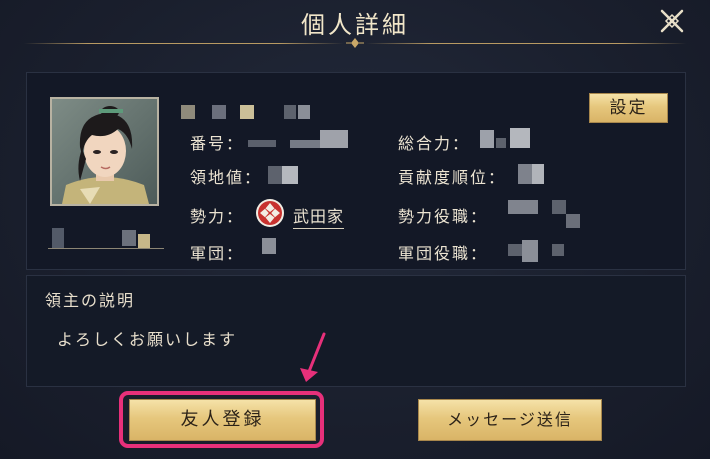  Describe the element at coordinates (355, 43) in the screenshot. I see `title-ornament-icon` at that location.